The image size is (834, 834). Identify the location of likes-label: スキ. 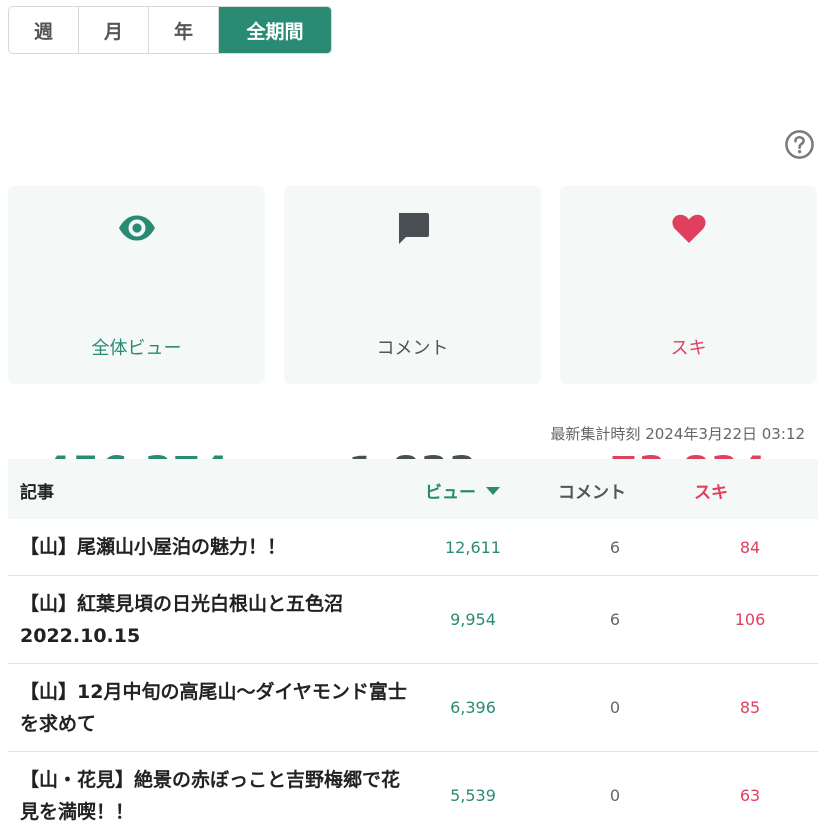
(688, 348).